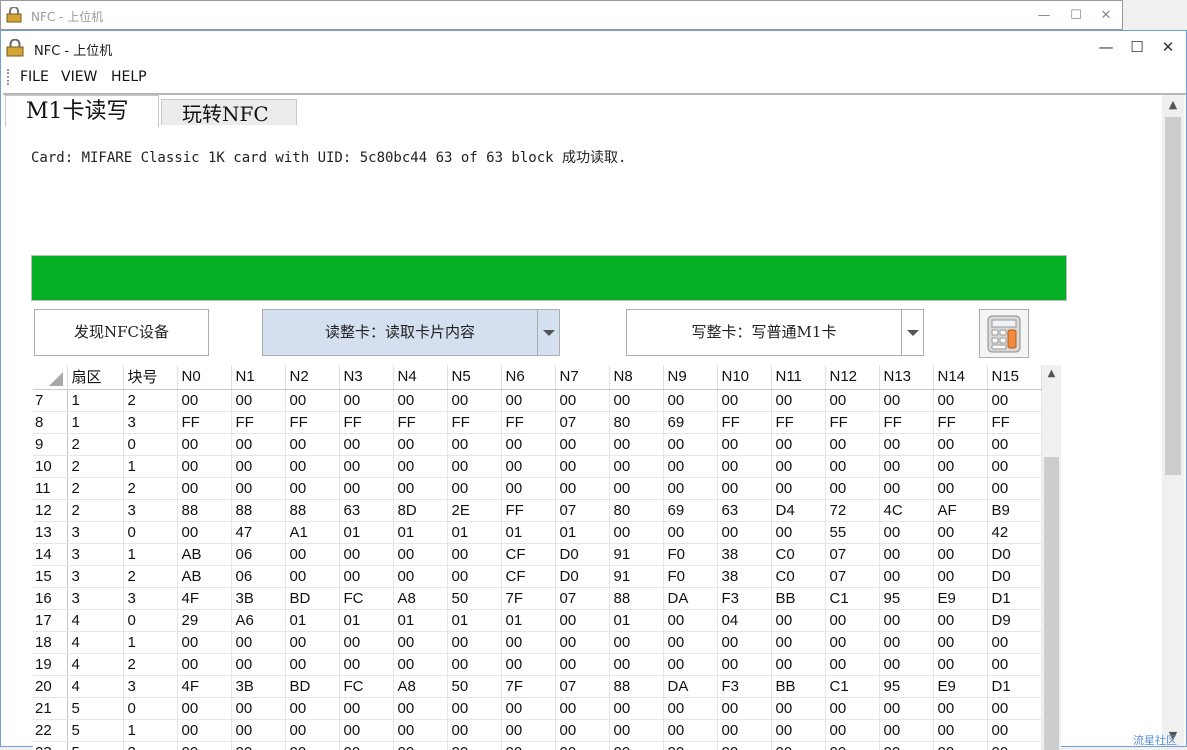 The height and width of the screenshot is (750, 1187). I want to click on table-row: 19 4 2 00 00 00 00 00 00 00 00 00 00 00 00 00 00 00 00, so click(537, 664).